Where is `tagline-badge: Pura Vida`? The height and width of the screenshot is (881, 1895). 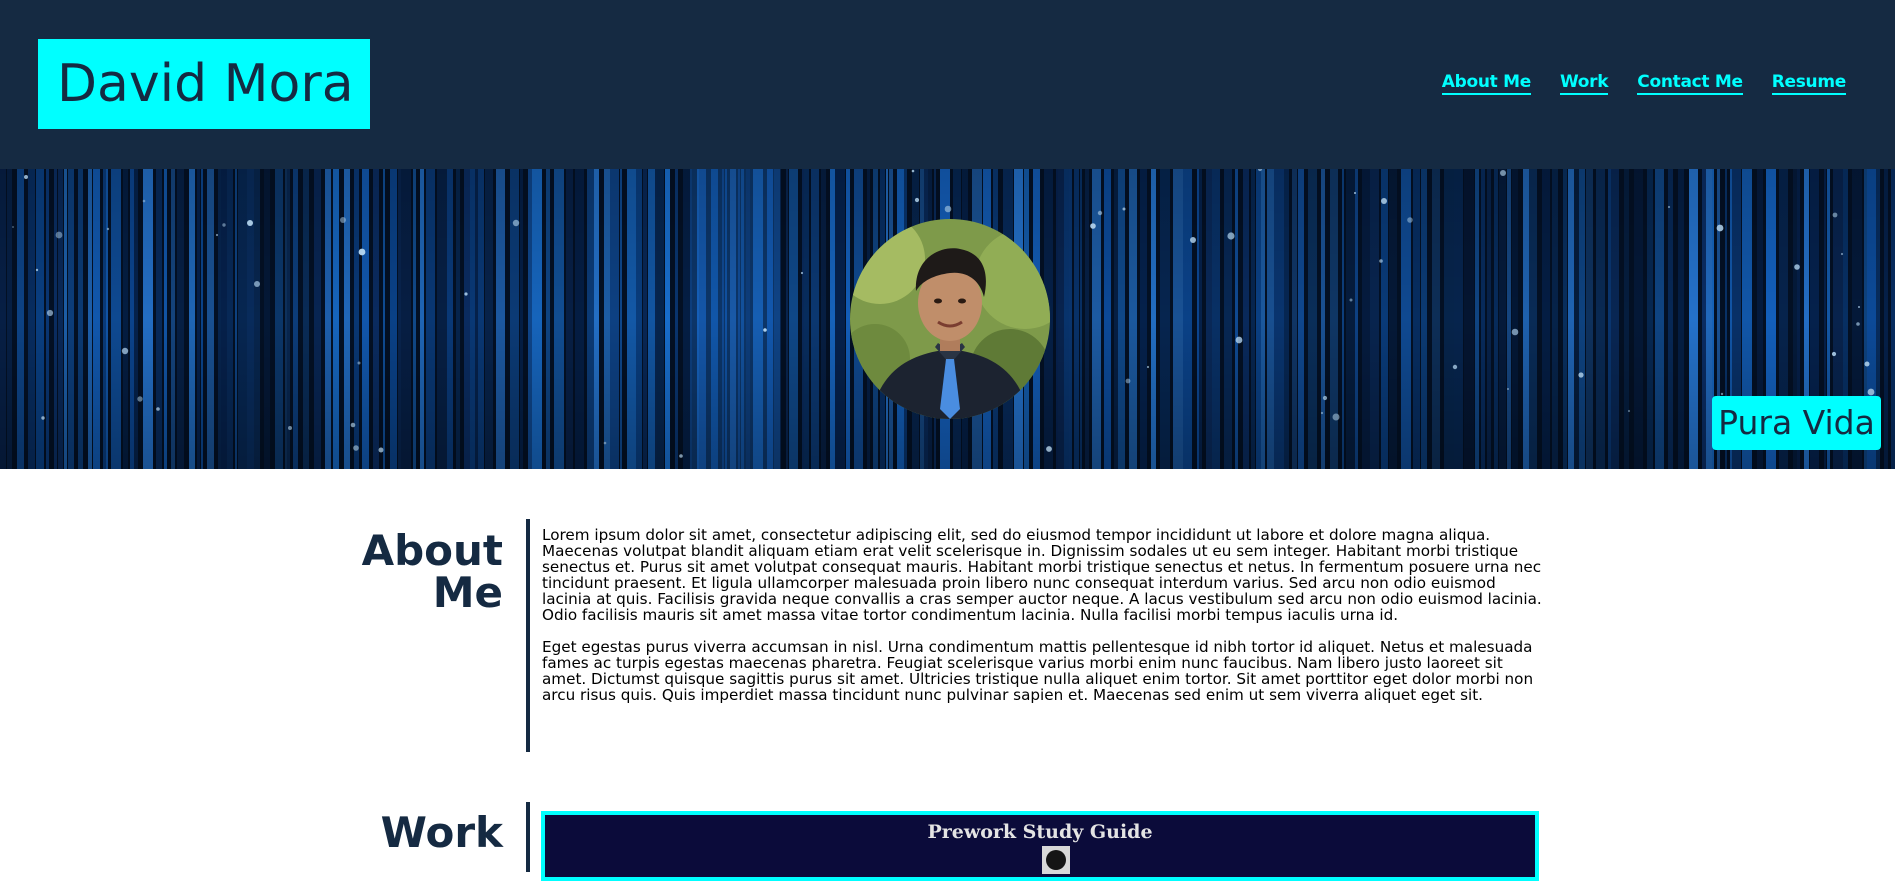 tagline-badge: Pura Vida is located at coordinates (1796, 423).